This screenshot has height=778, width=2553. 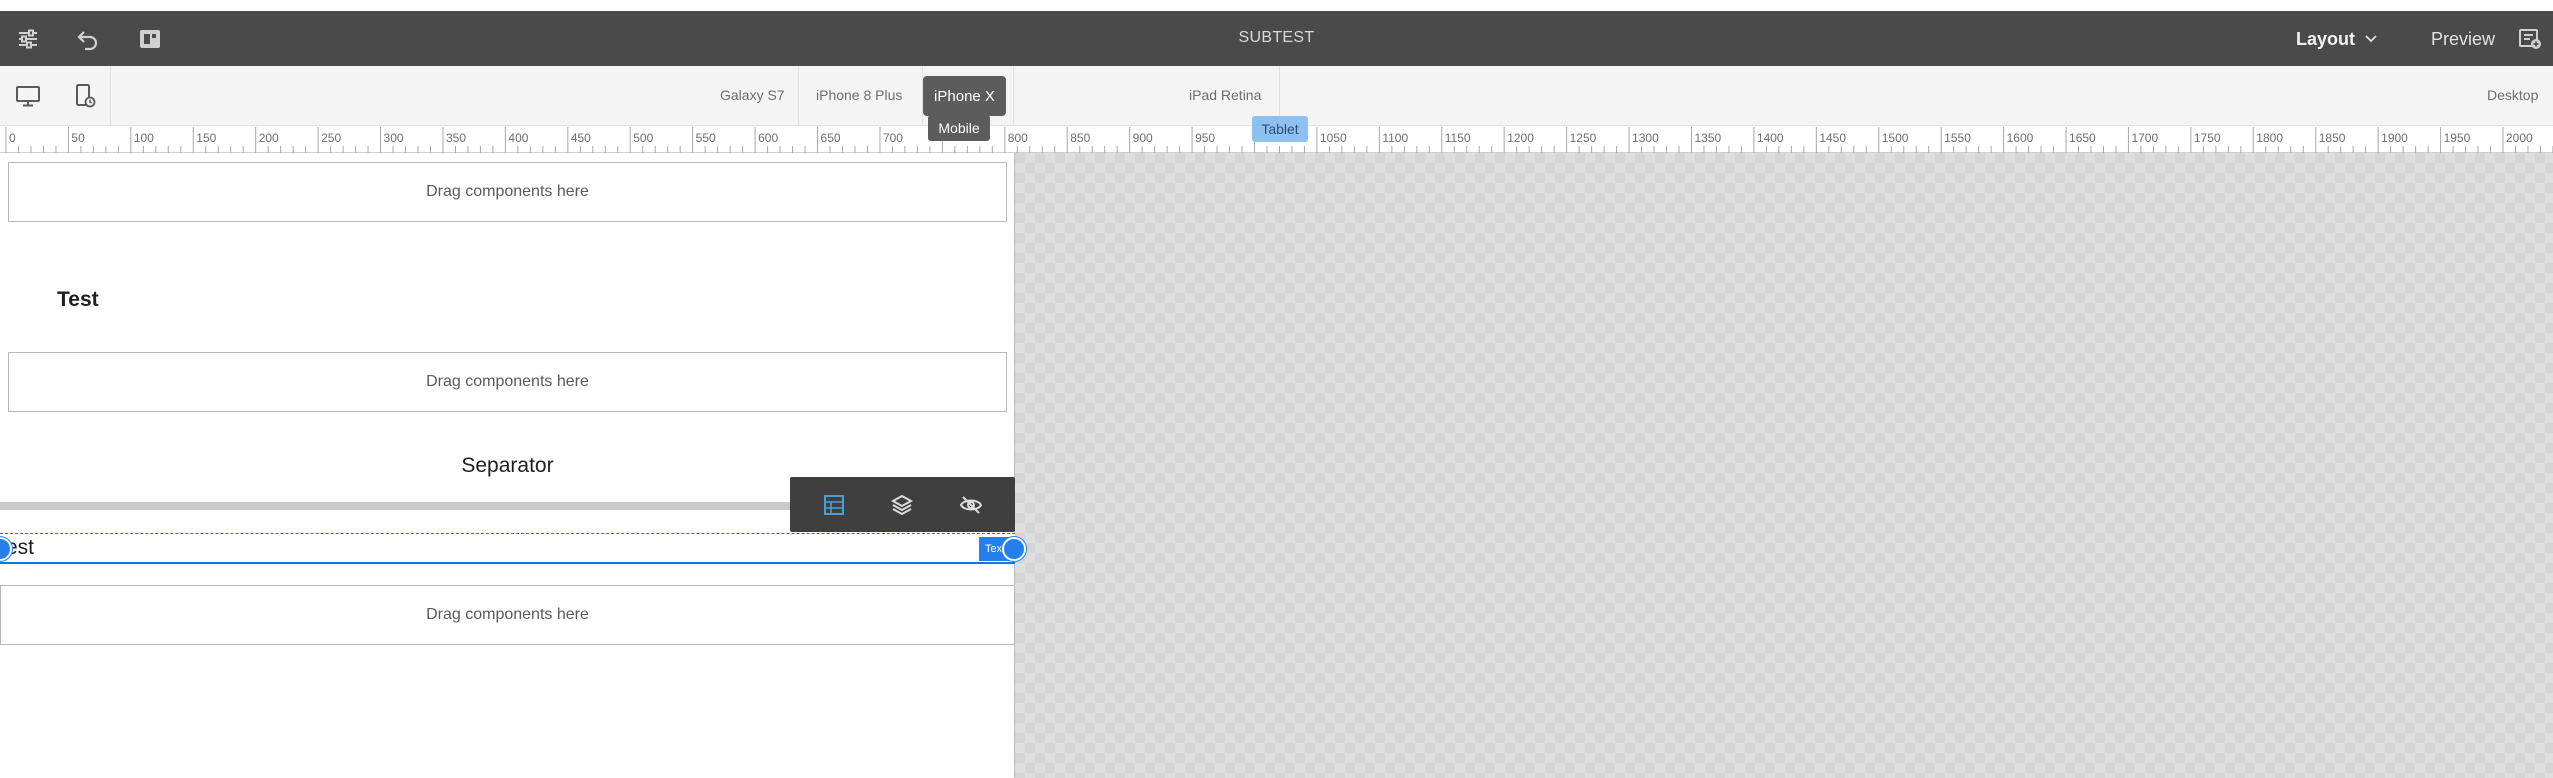 I want to click on ruler-label: 1450, so click(x=1833, y=138).